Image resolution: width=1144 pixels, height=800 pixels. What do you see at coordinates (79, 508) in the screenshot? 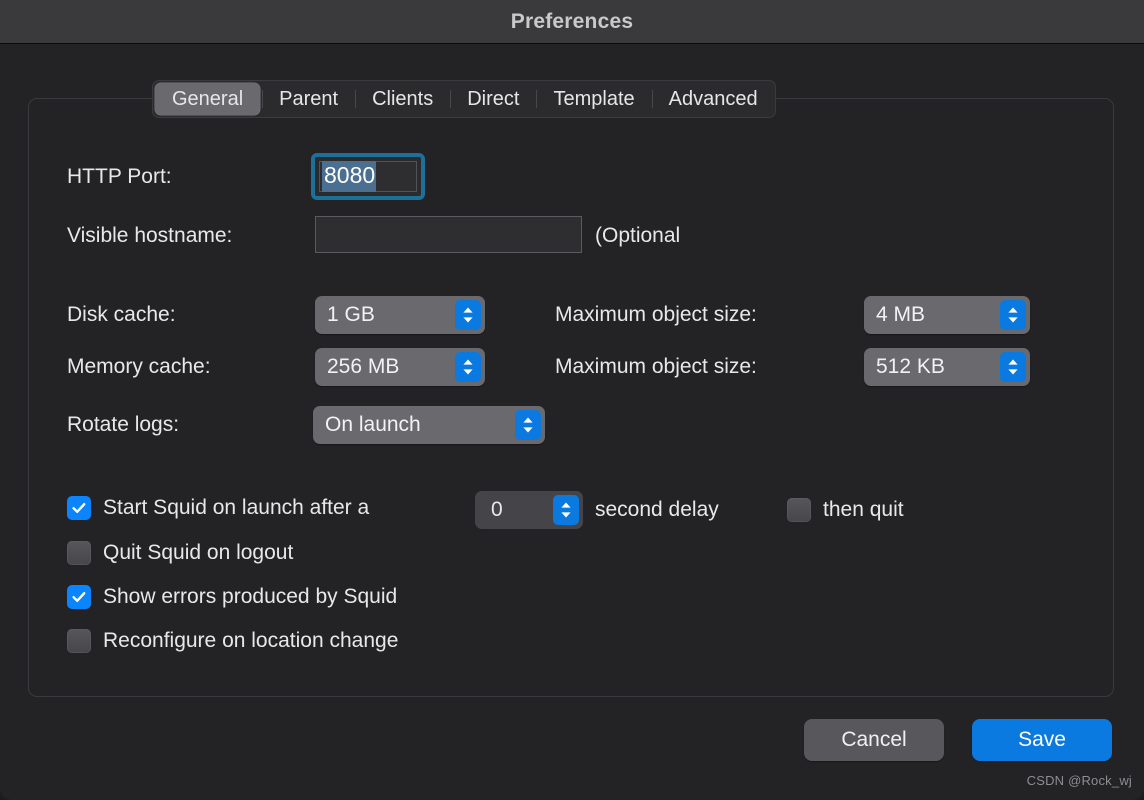
I see `start-on-launch-checkbox` at bounding box center [79, 508].